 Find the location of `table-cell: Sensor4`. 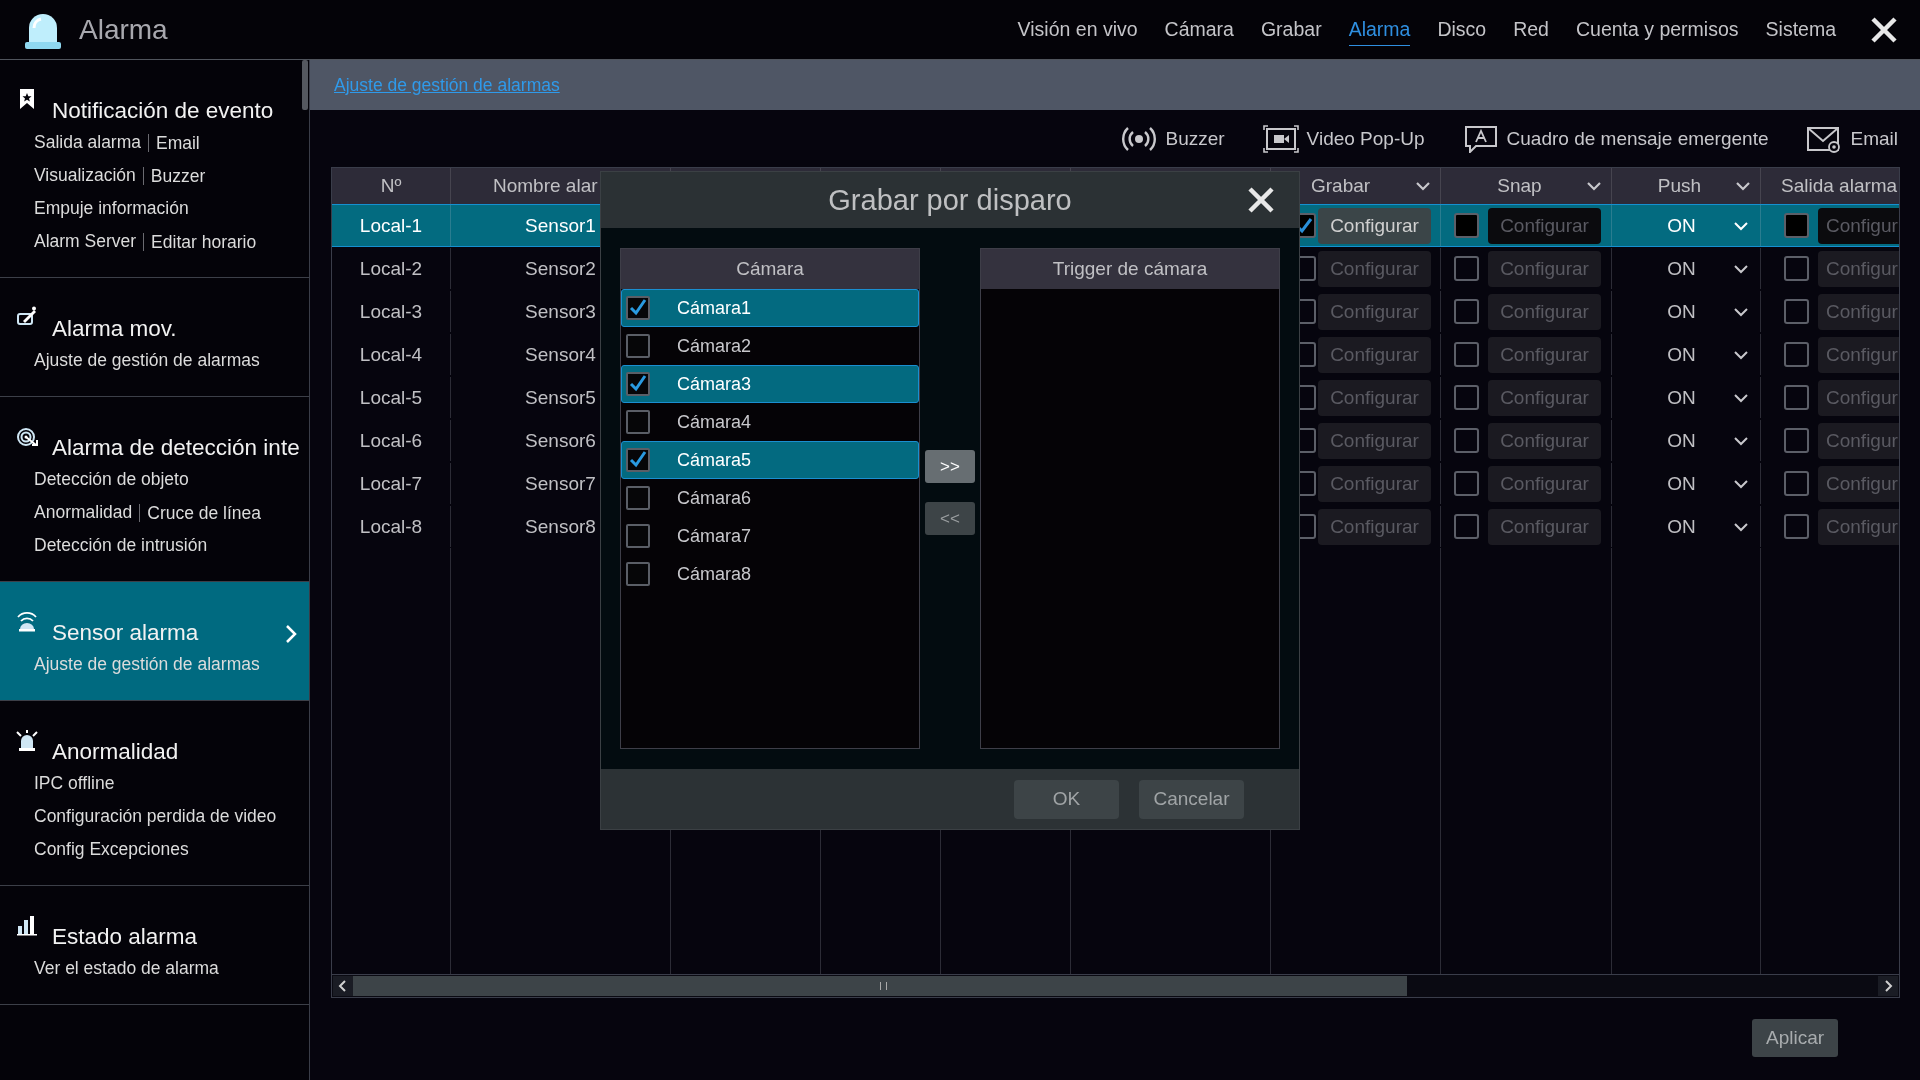

table-cell: Sensor4 is located at coordinates (560, 354).